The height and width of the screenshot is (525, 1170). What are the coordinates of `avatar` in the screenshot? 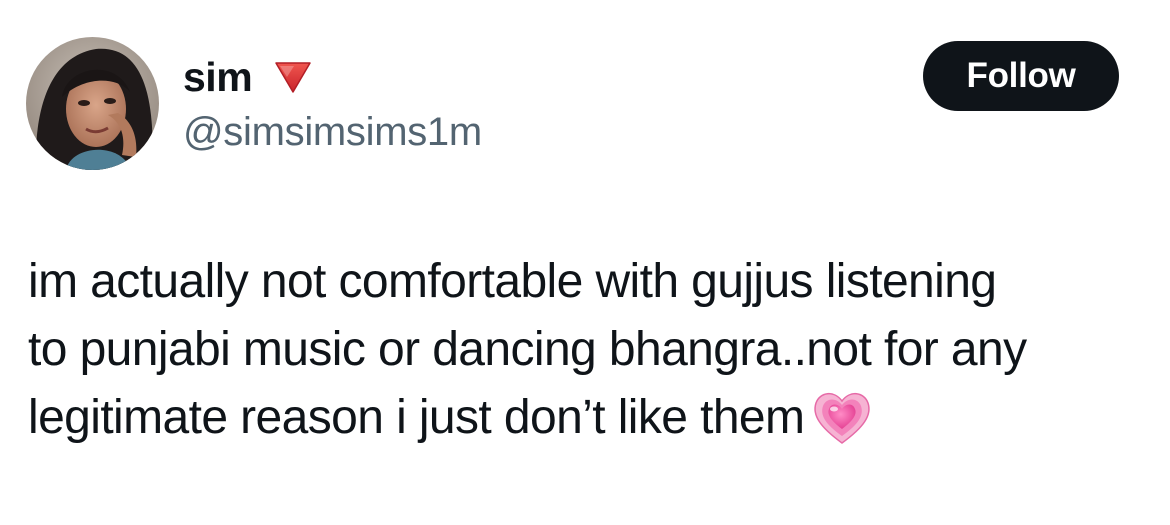 It's located at (92, 103).